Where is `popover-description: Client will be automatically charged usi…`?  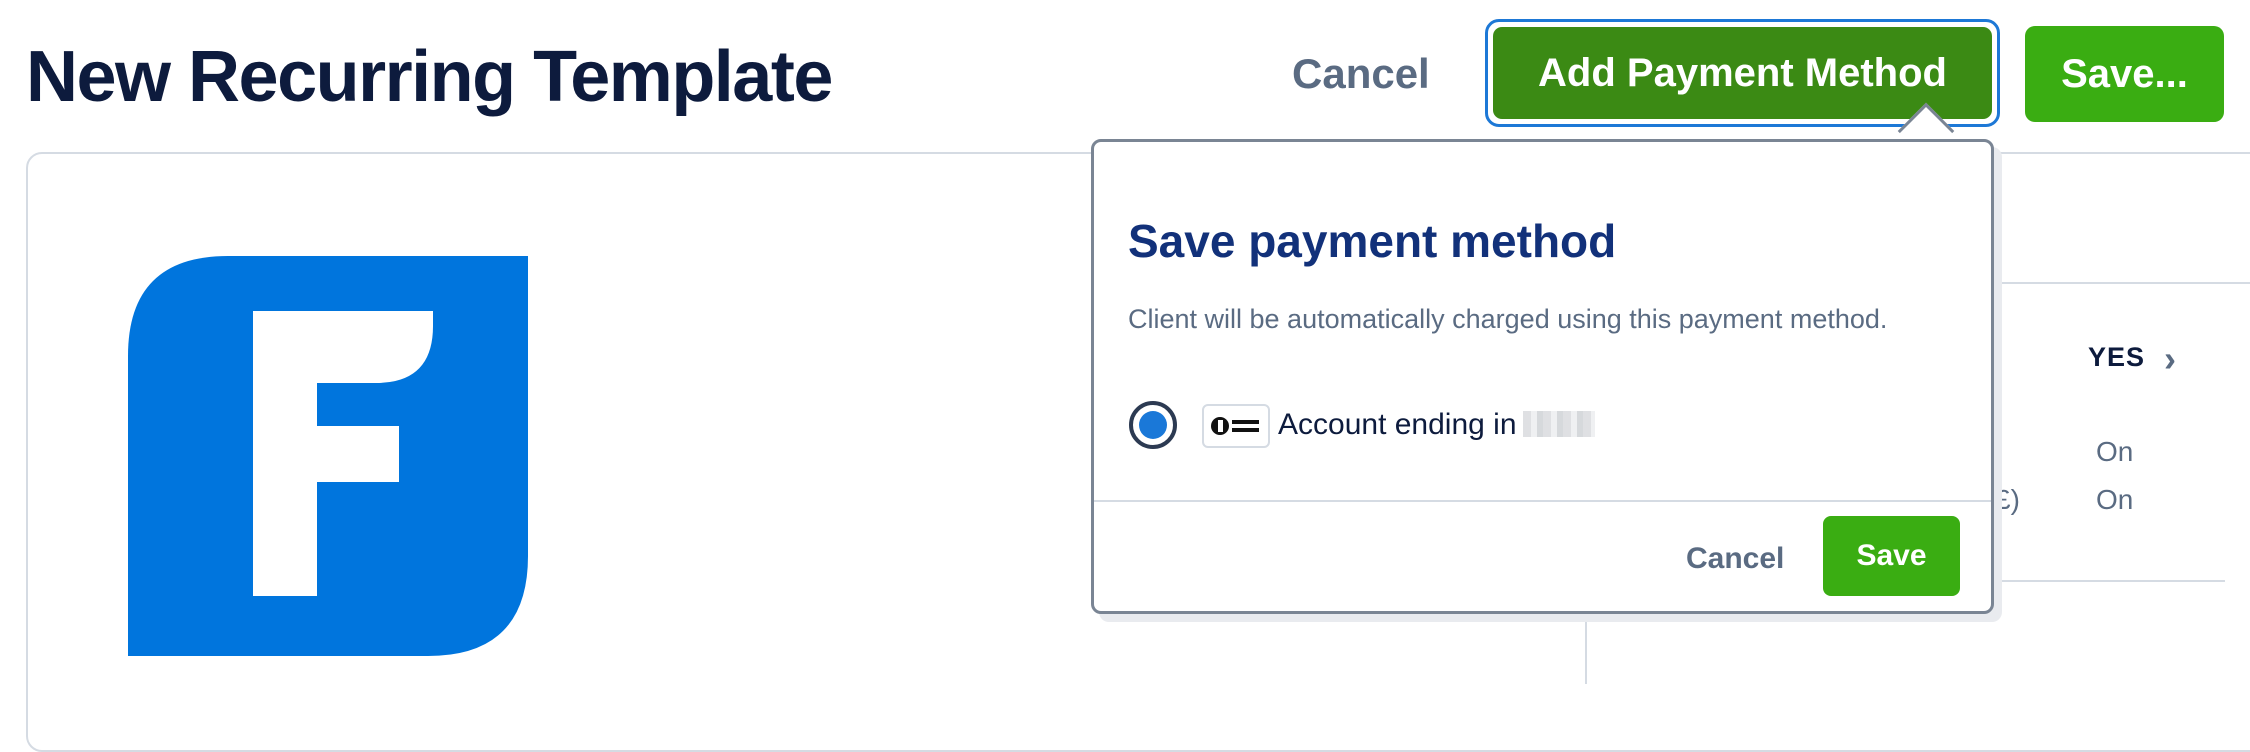
popover-description: Client will be automatically charged usi… is located at coordinates (1508, 319).